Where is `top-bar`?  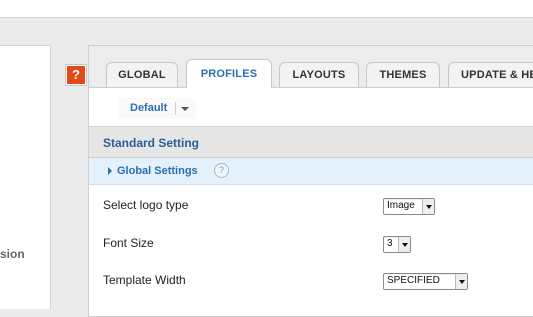 top-bar is located at coordinates (266, 9).